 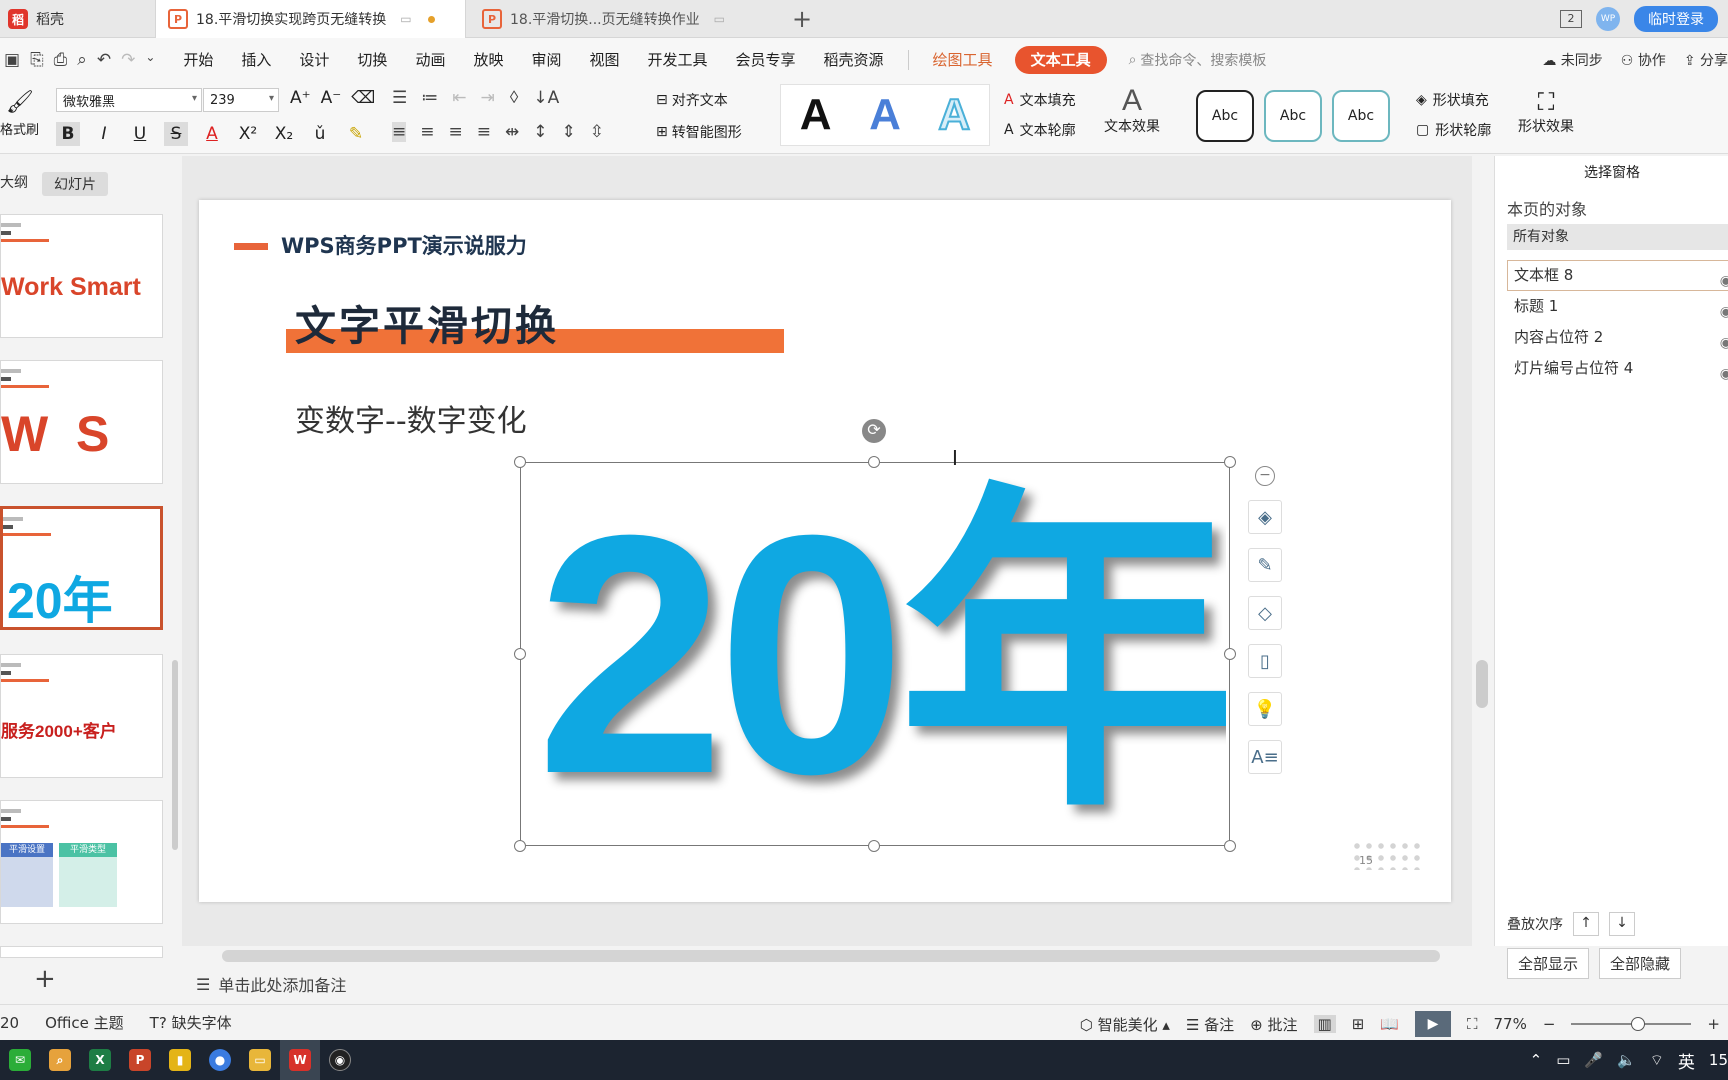 I want to click on font-size-select: 239 ▾, so click(x=241, y=100).